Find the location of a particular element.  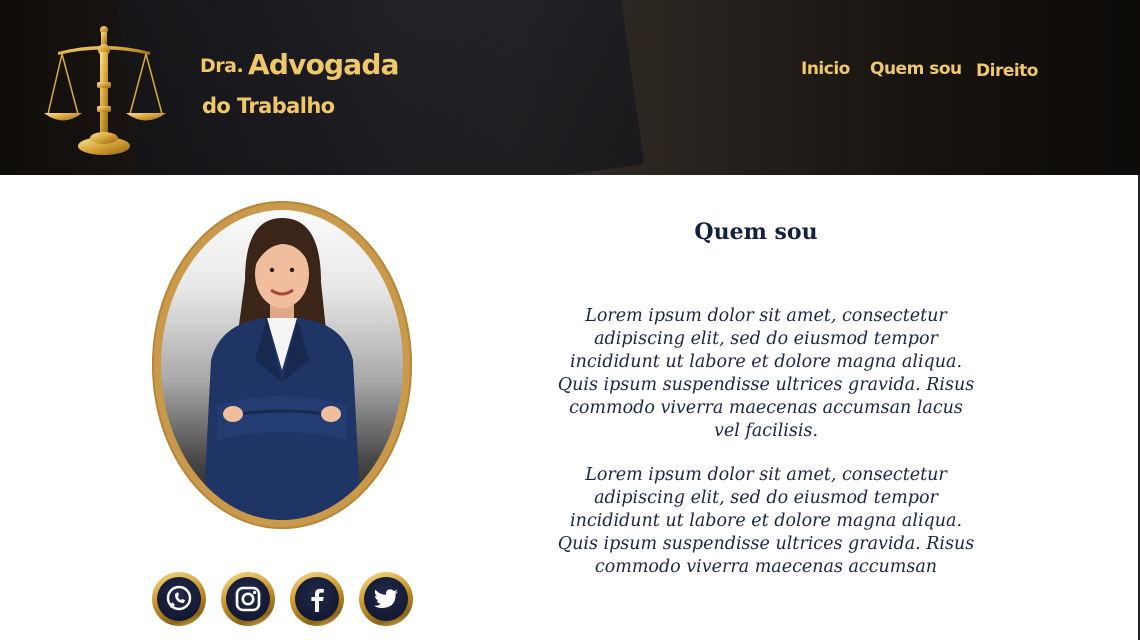

scales-of-justice-icon is located at coordinates (105, 90).